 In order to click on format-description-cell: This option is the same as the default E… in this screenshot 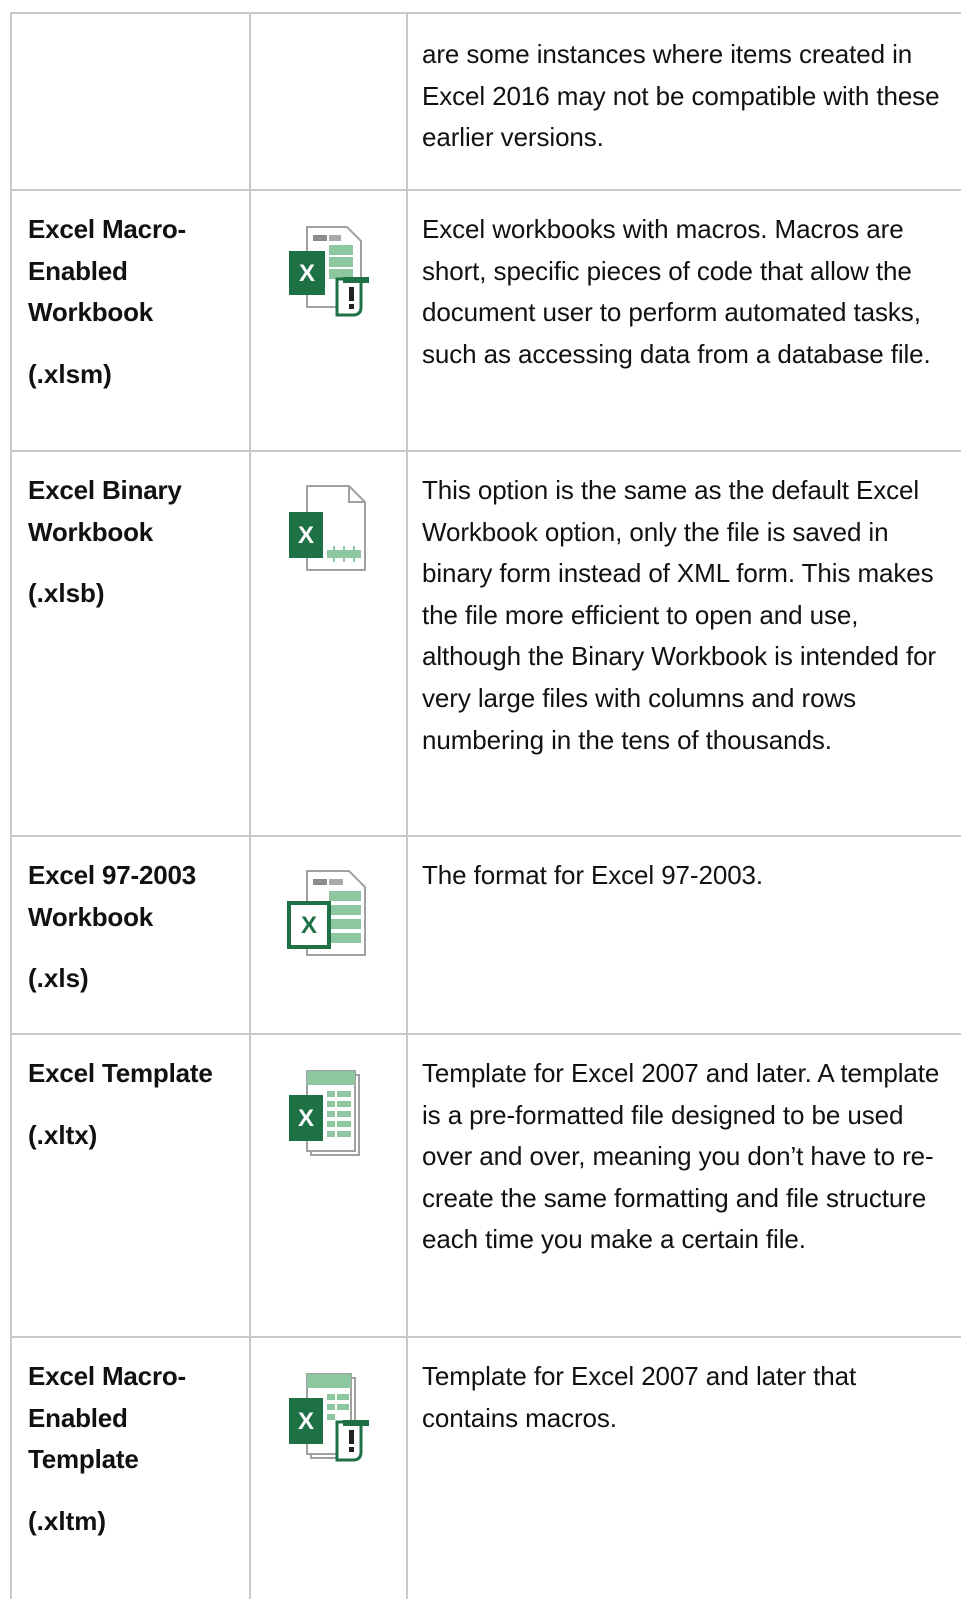, I will do `click(683, 643)`.